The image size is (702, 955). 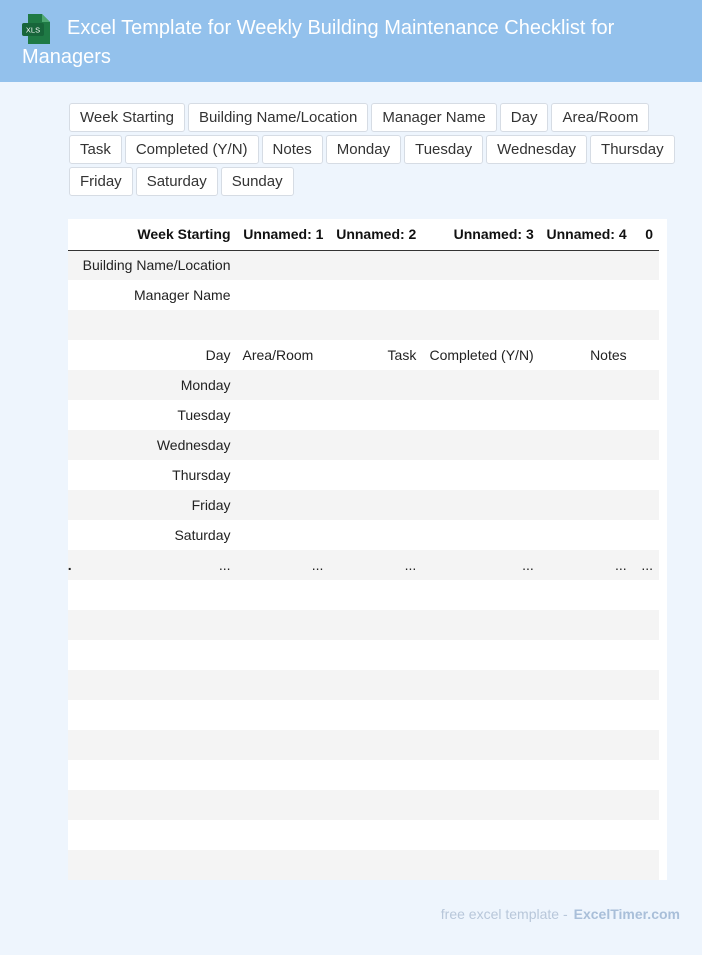 What do you see at coordinates (376, 235) in the screenshot?
I see `column-header: Unnamed: 2` at bounding box center [376, 235].